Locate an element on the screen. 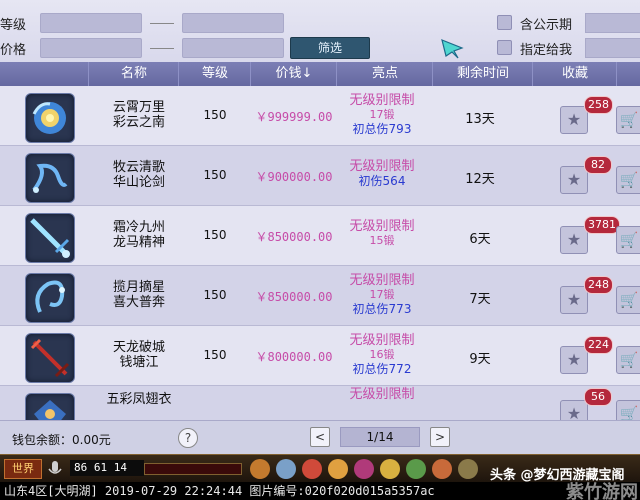  skill-icon is located at coordinates (286, 469).